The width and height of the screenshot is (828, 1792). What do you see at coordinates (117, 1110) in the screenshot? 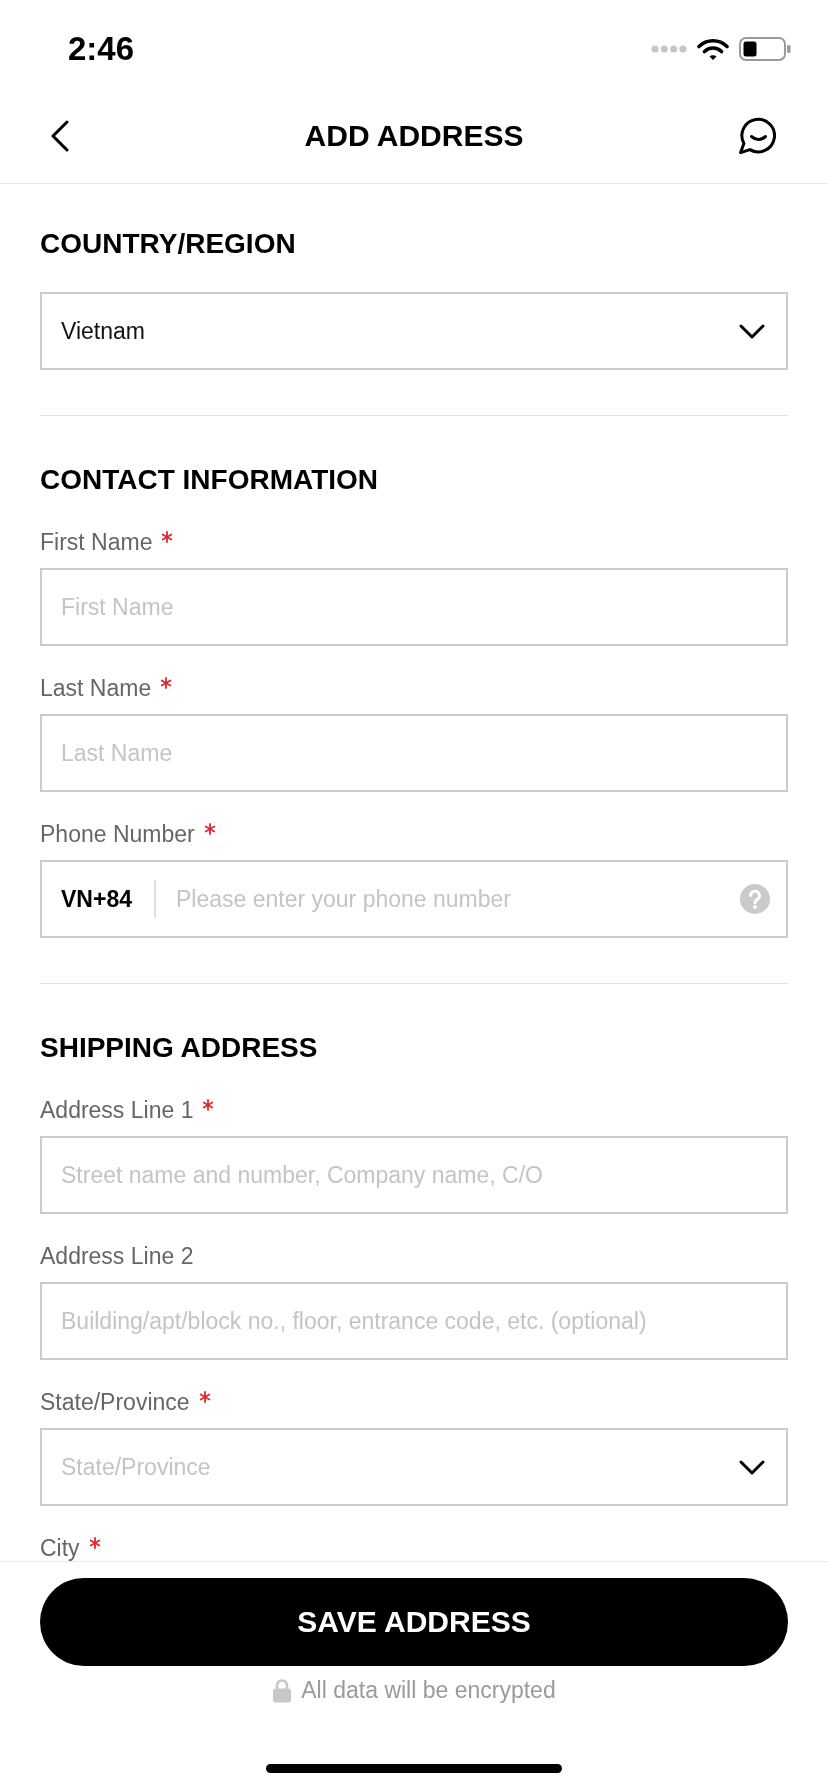
I see `field-label: Address Line 1` at bounding box center [117, 1110].